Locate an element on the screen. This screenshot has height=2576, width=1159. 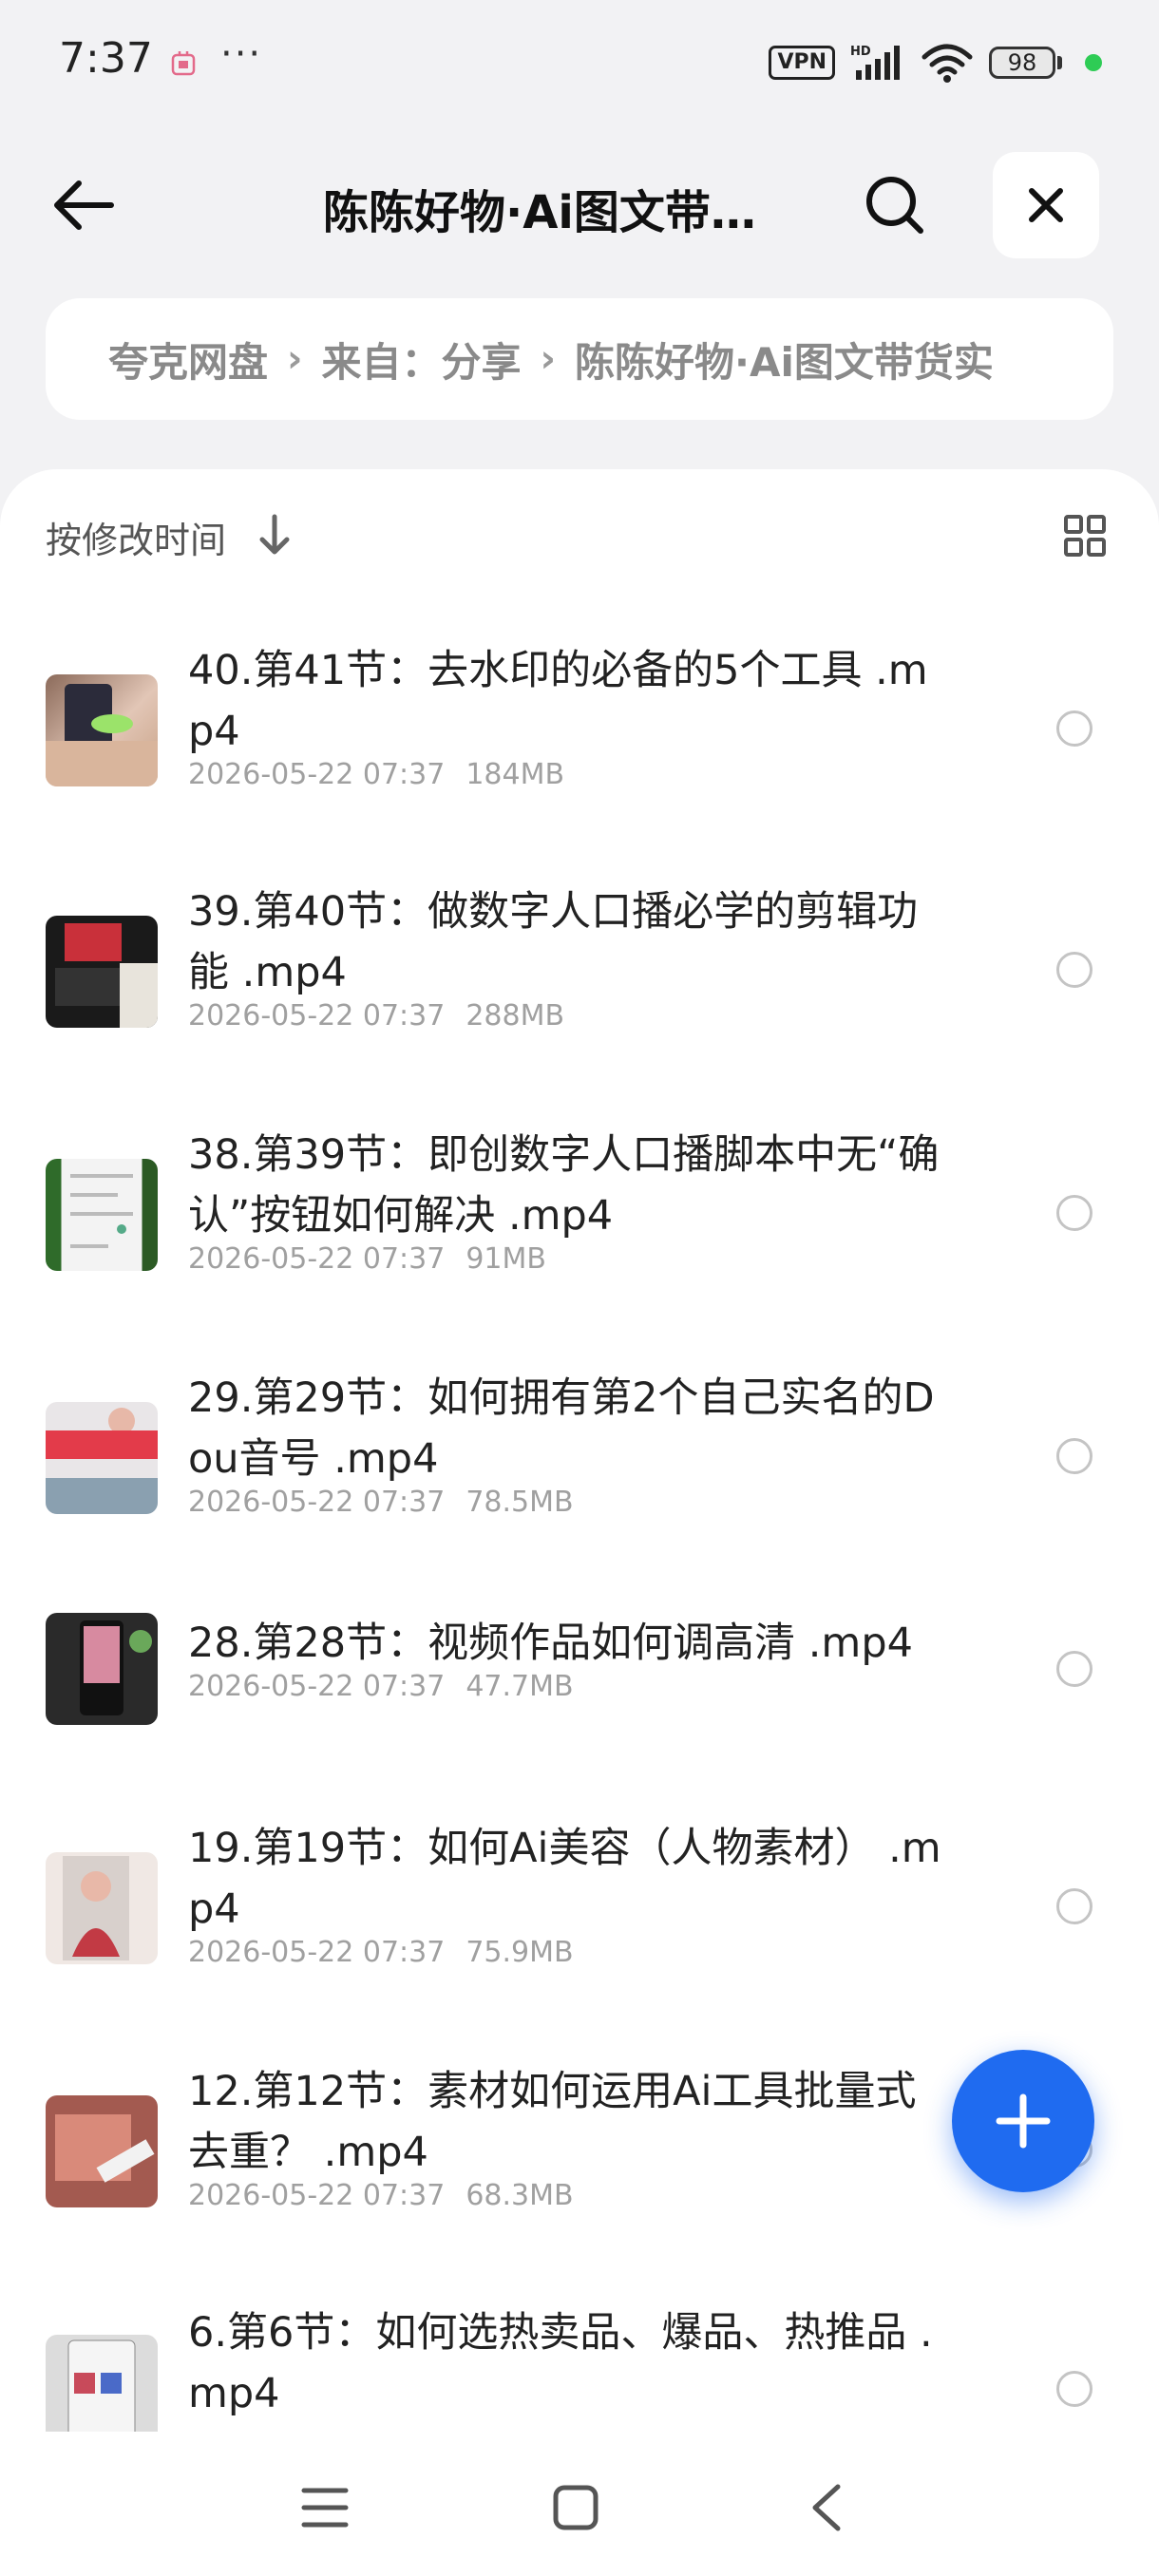
sort-bar: 按修改时间 is located at coordinates (579, 535).